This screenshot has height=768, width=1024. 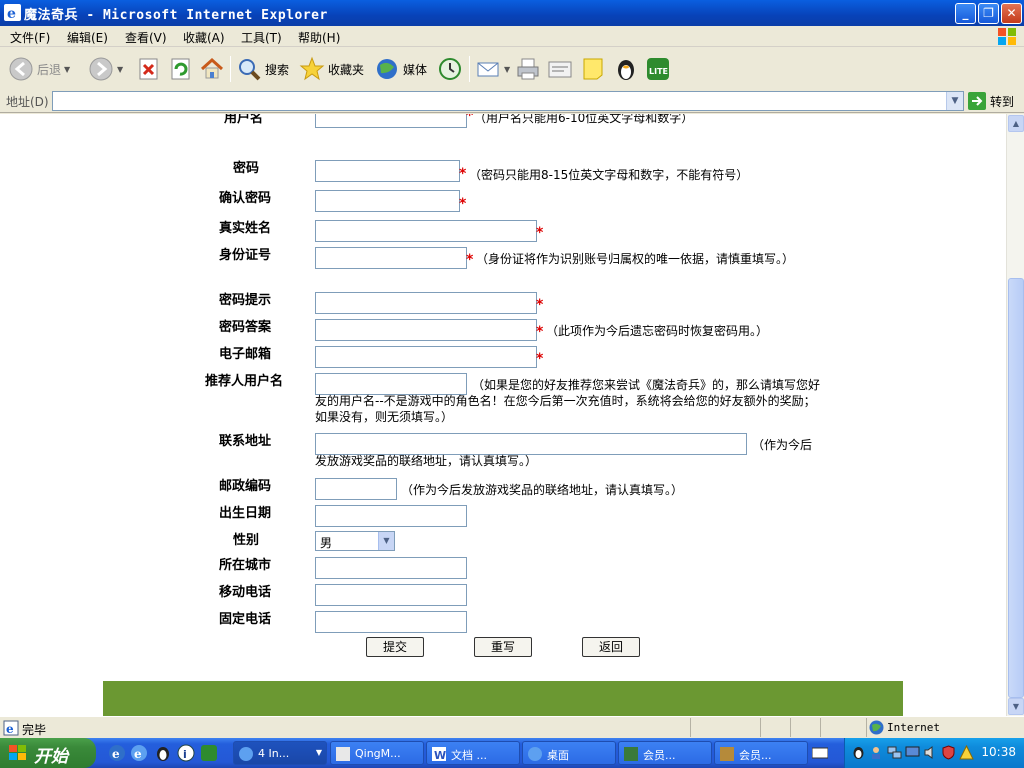 I want to click on scroll-down-icon: ▼, so click(x=1016, y=706).